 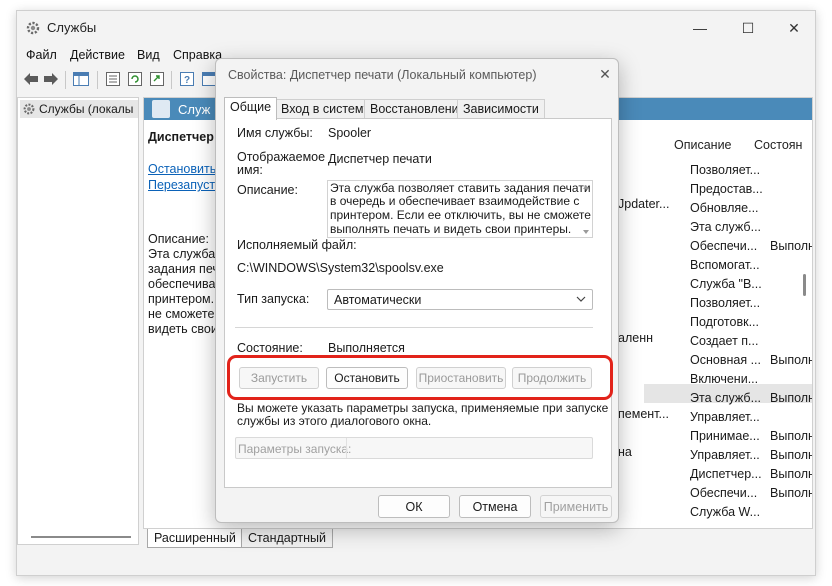 I want to click on apply-button: Применить, so click(x=576, y=506).